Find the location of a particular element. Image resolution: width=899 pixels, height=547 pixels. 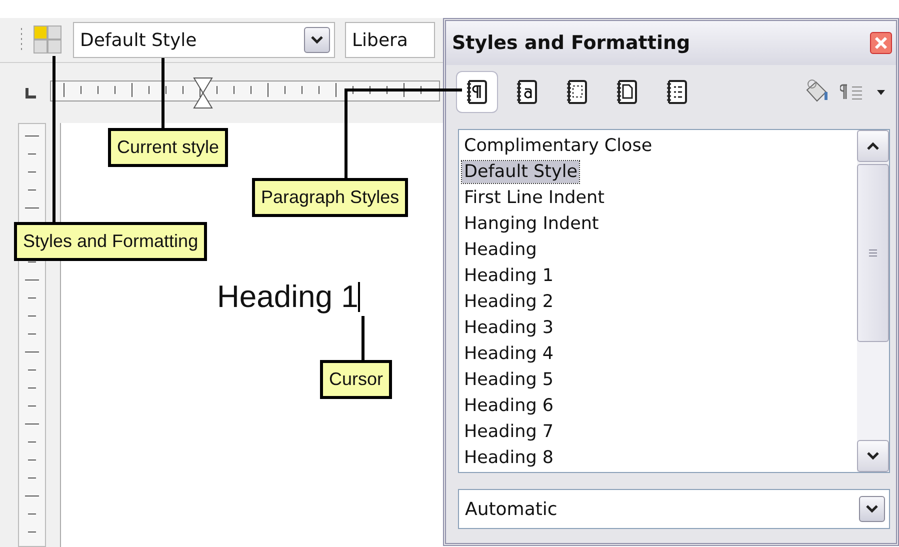

menu-caret-icon is located at coordinates (881, 92).